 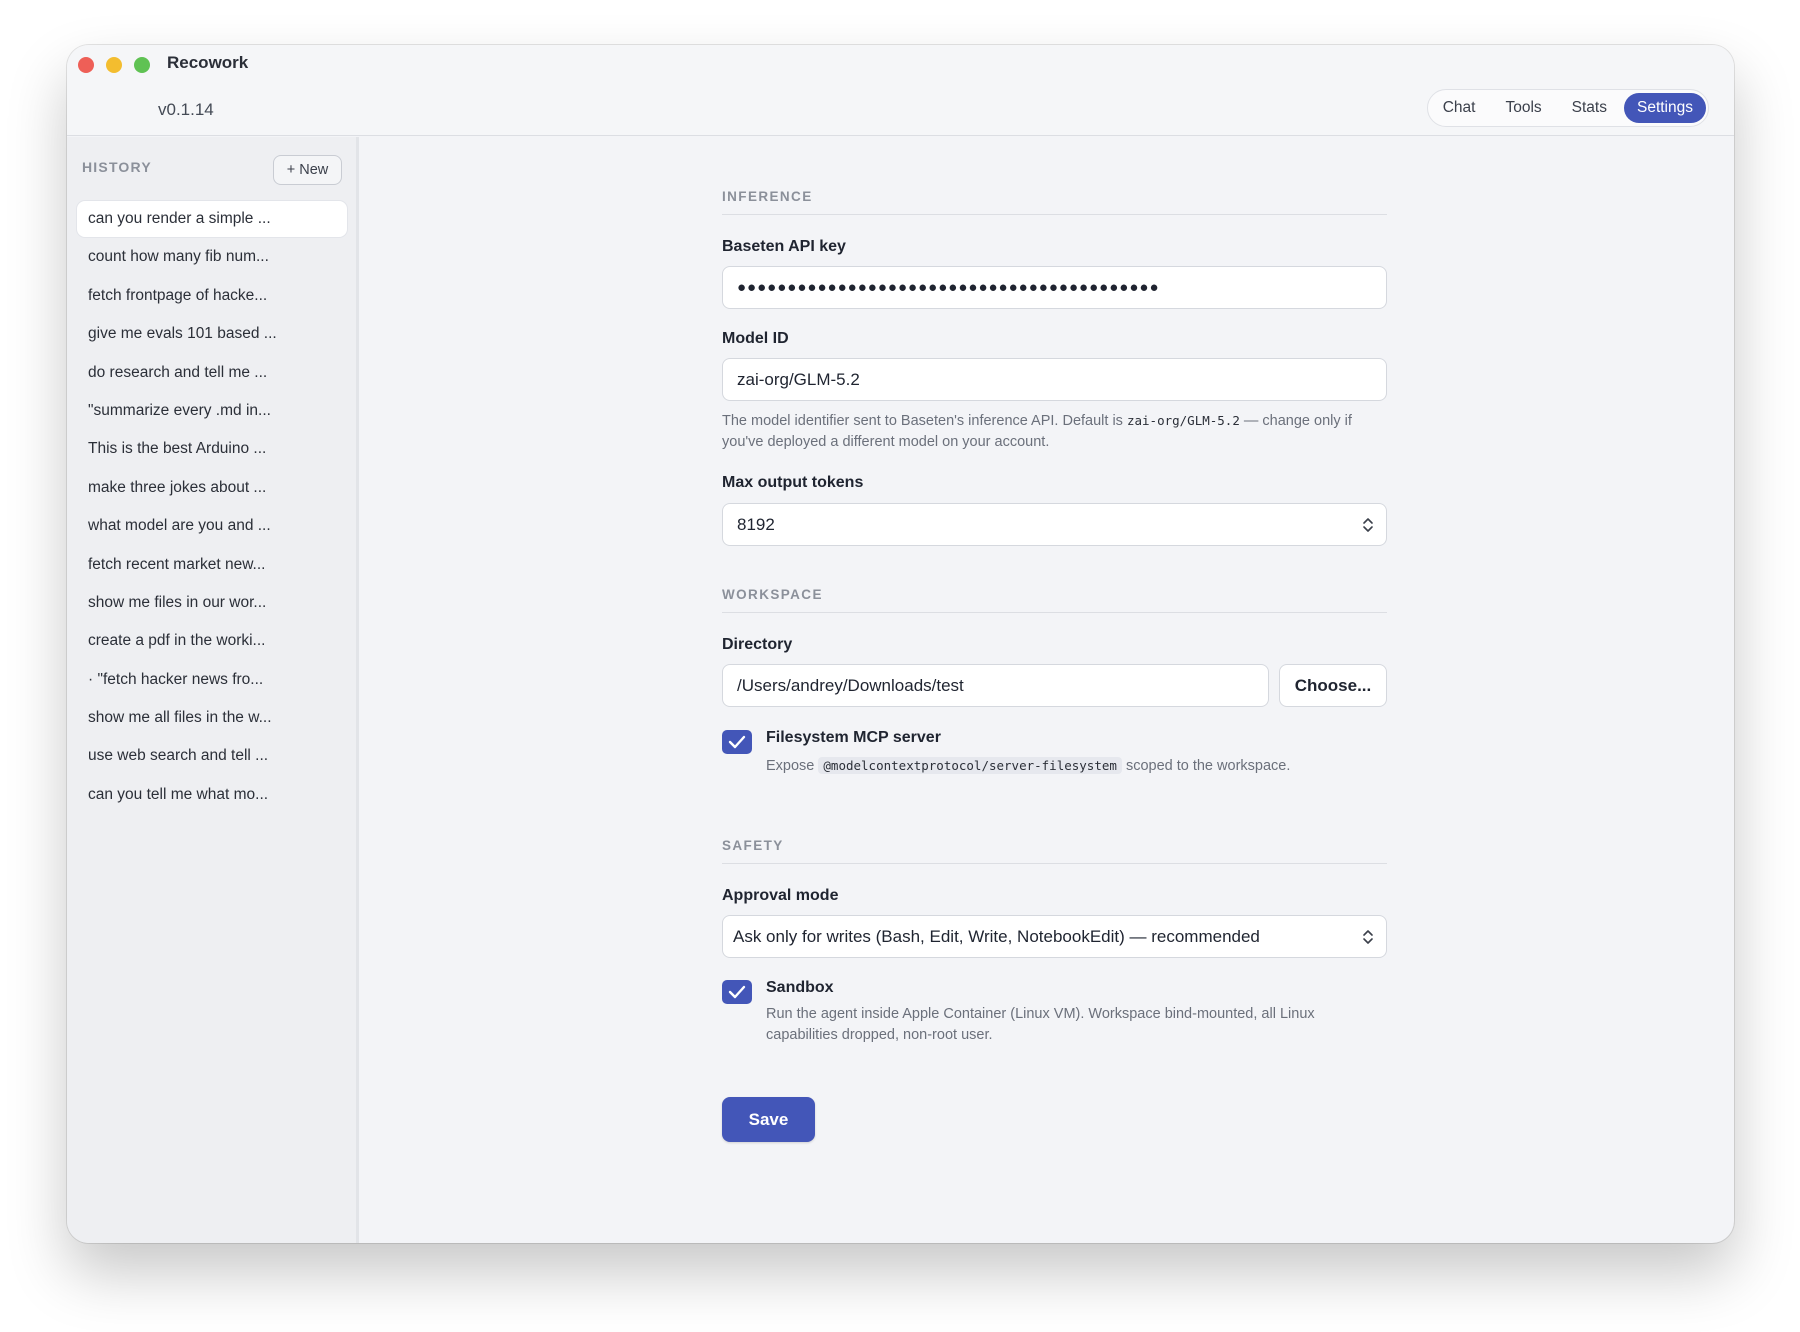 What do you see at coordinates (784, 246) in the screenshot?
I see `api-key-label: Baseten API key` at bounding box center [784, 246].